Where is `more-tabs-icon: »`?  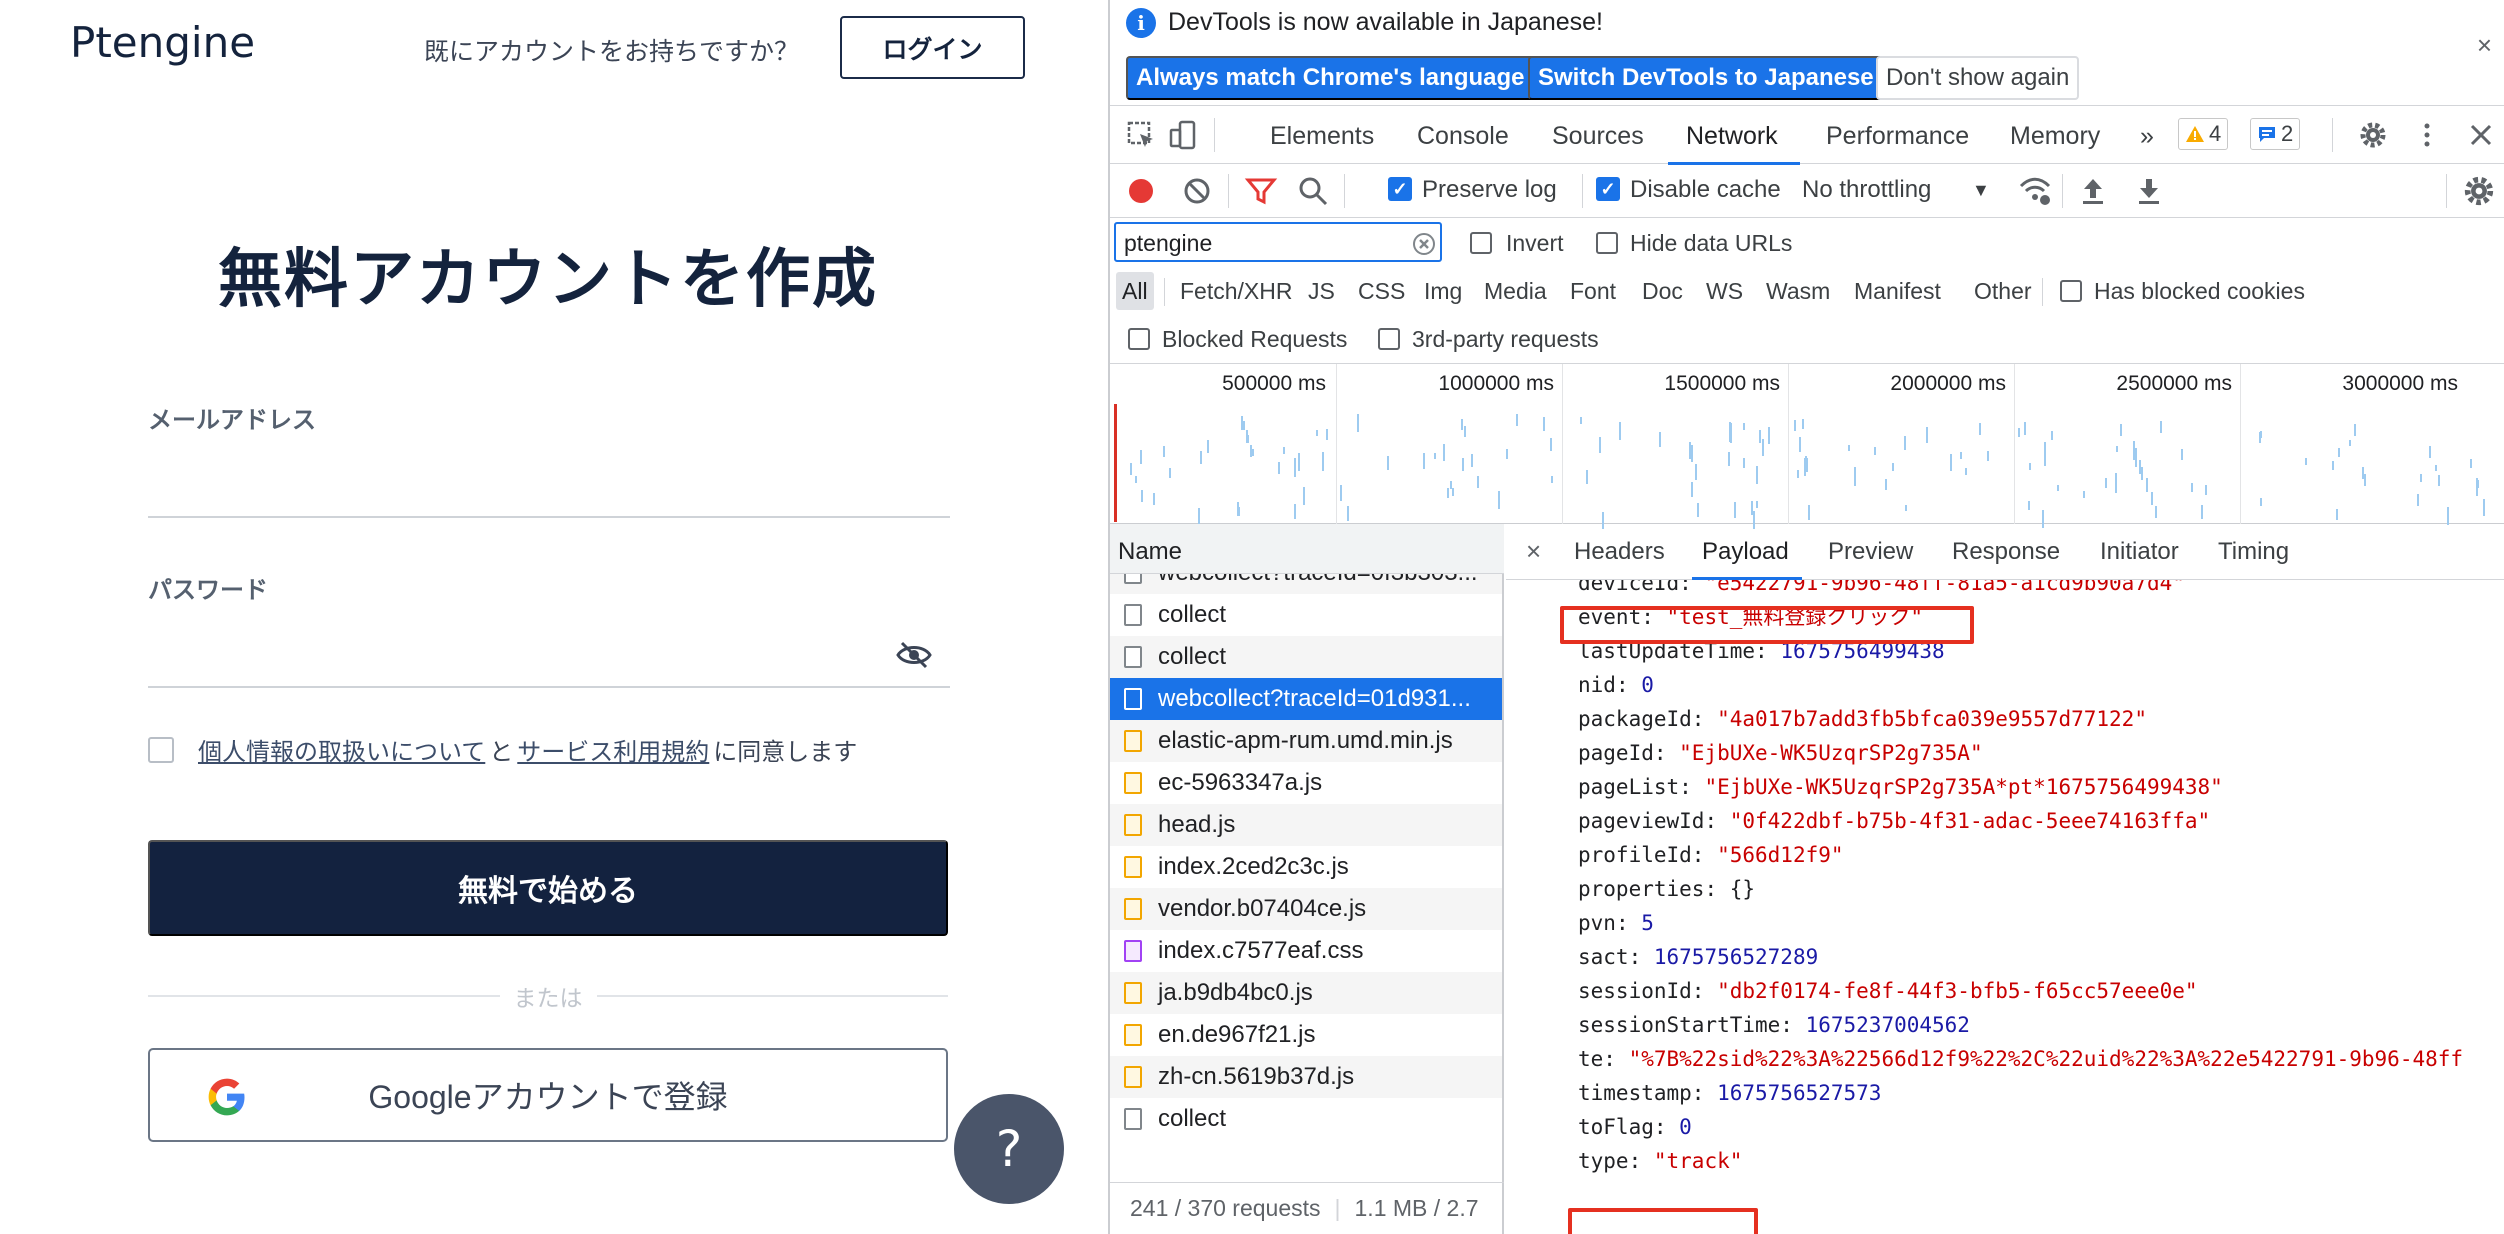
more-tabs-icon: » is located at coordinates (2147, 136).